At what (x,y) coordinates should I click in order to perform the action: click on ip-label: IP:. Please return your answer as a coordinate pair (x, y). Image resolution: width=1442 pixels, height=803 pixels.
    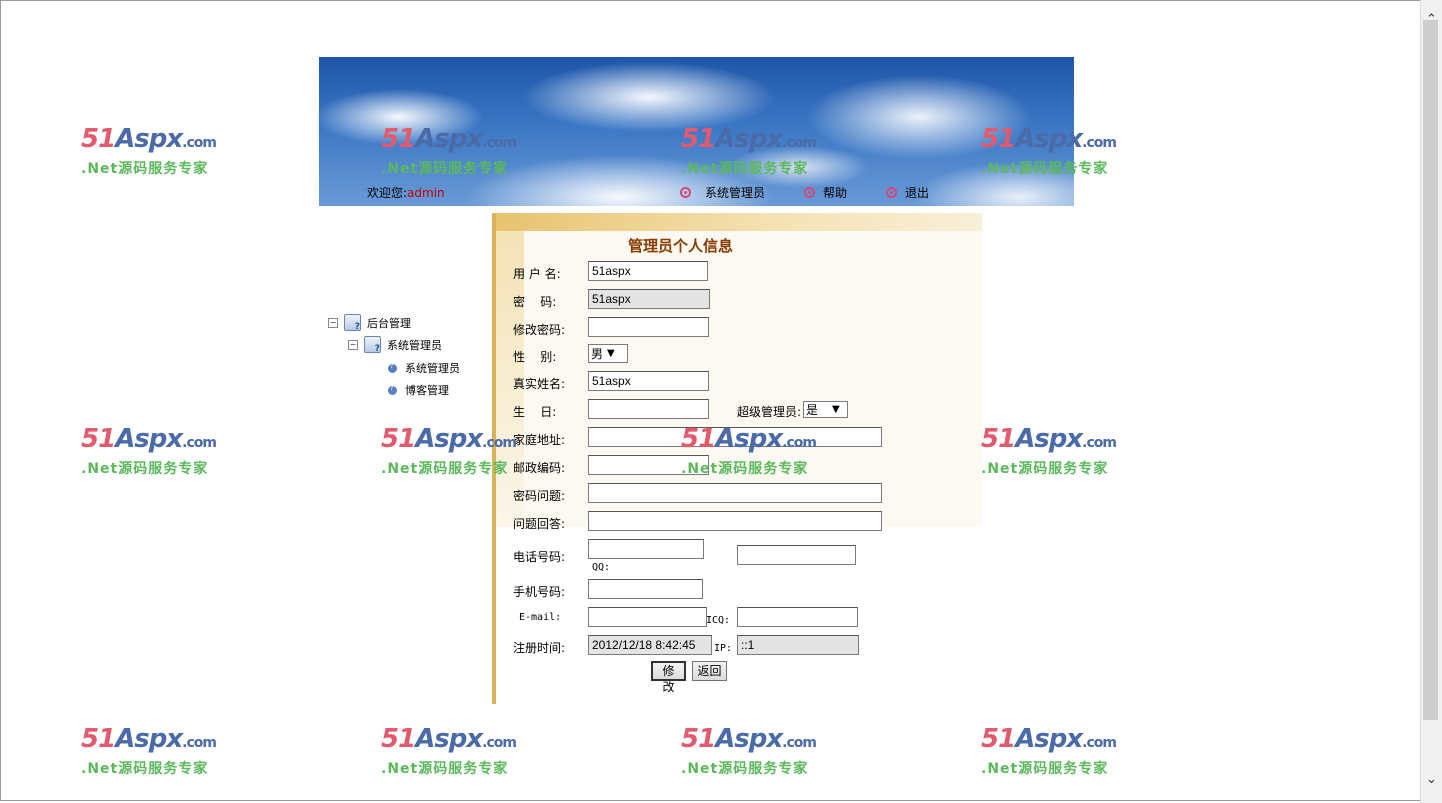
    Looking at the image, I should click on (723, 648).